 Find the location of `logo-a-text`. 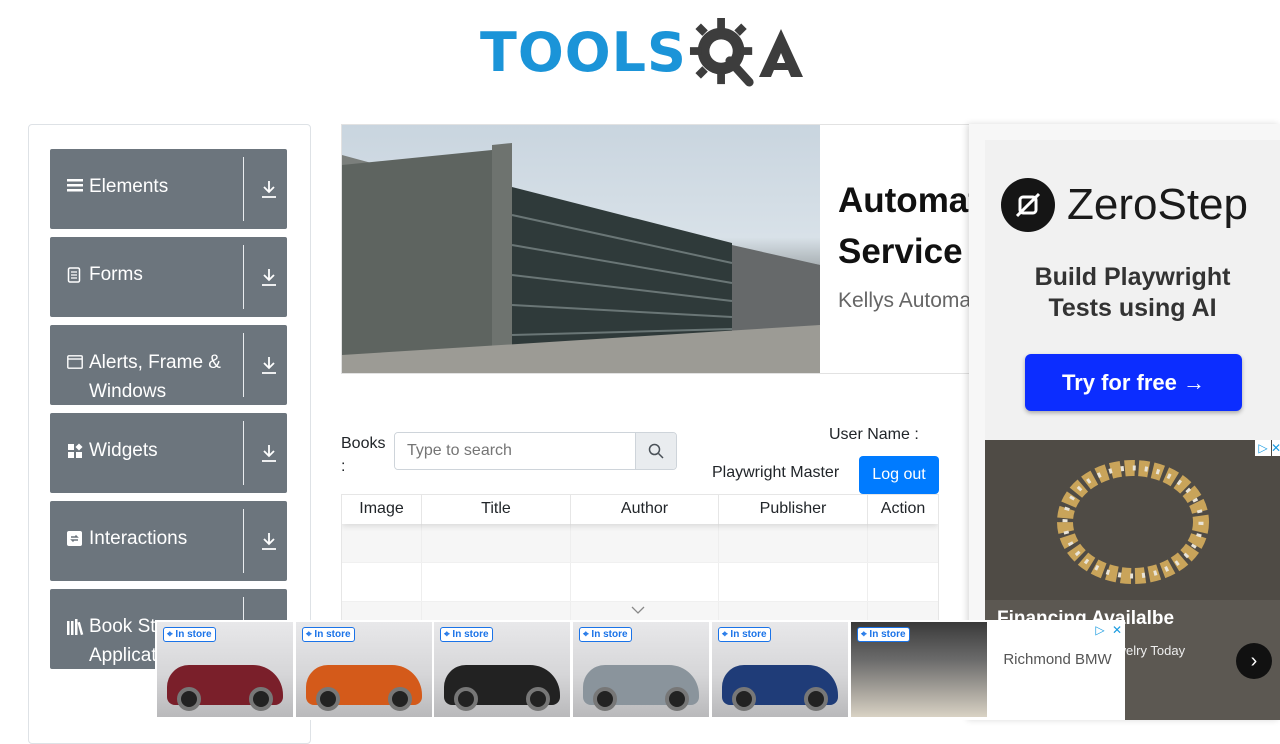

logo-a-text is located at coordinates (781, 53).